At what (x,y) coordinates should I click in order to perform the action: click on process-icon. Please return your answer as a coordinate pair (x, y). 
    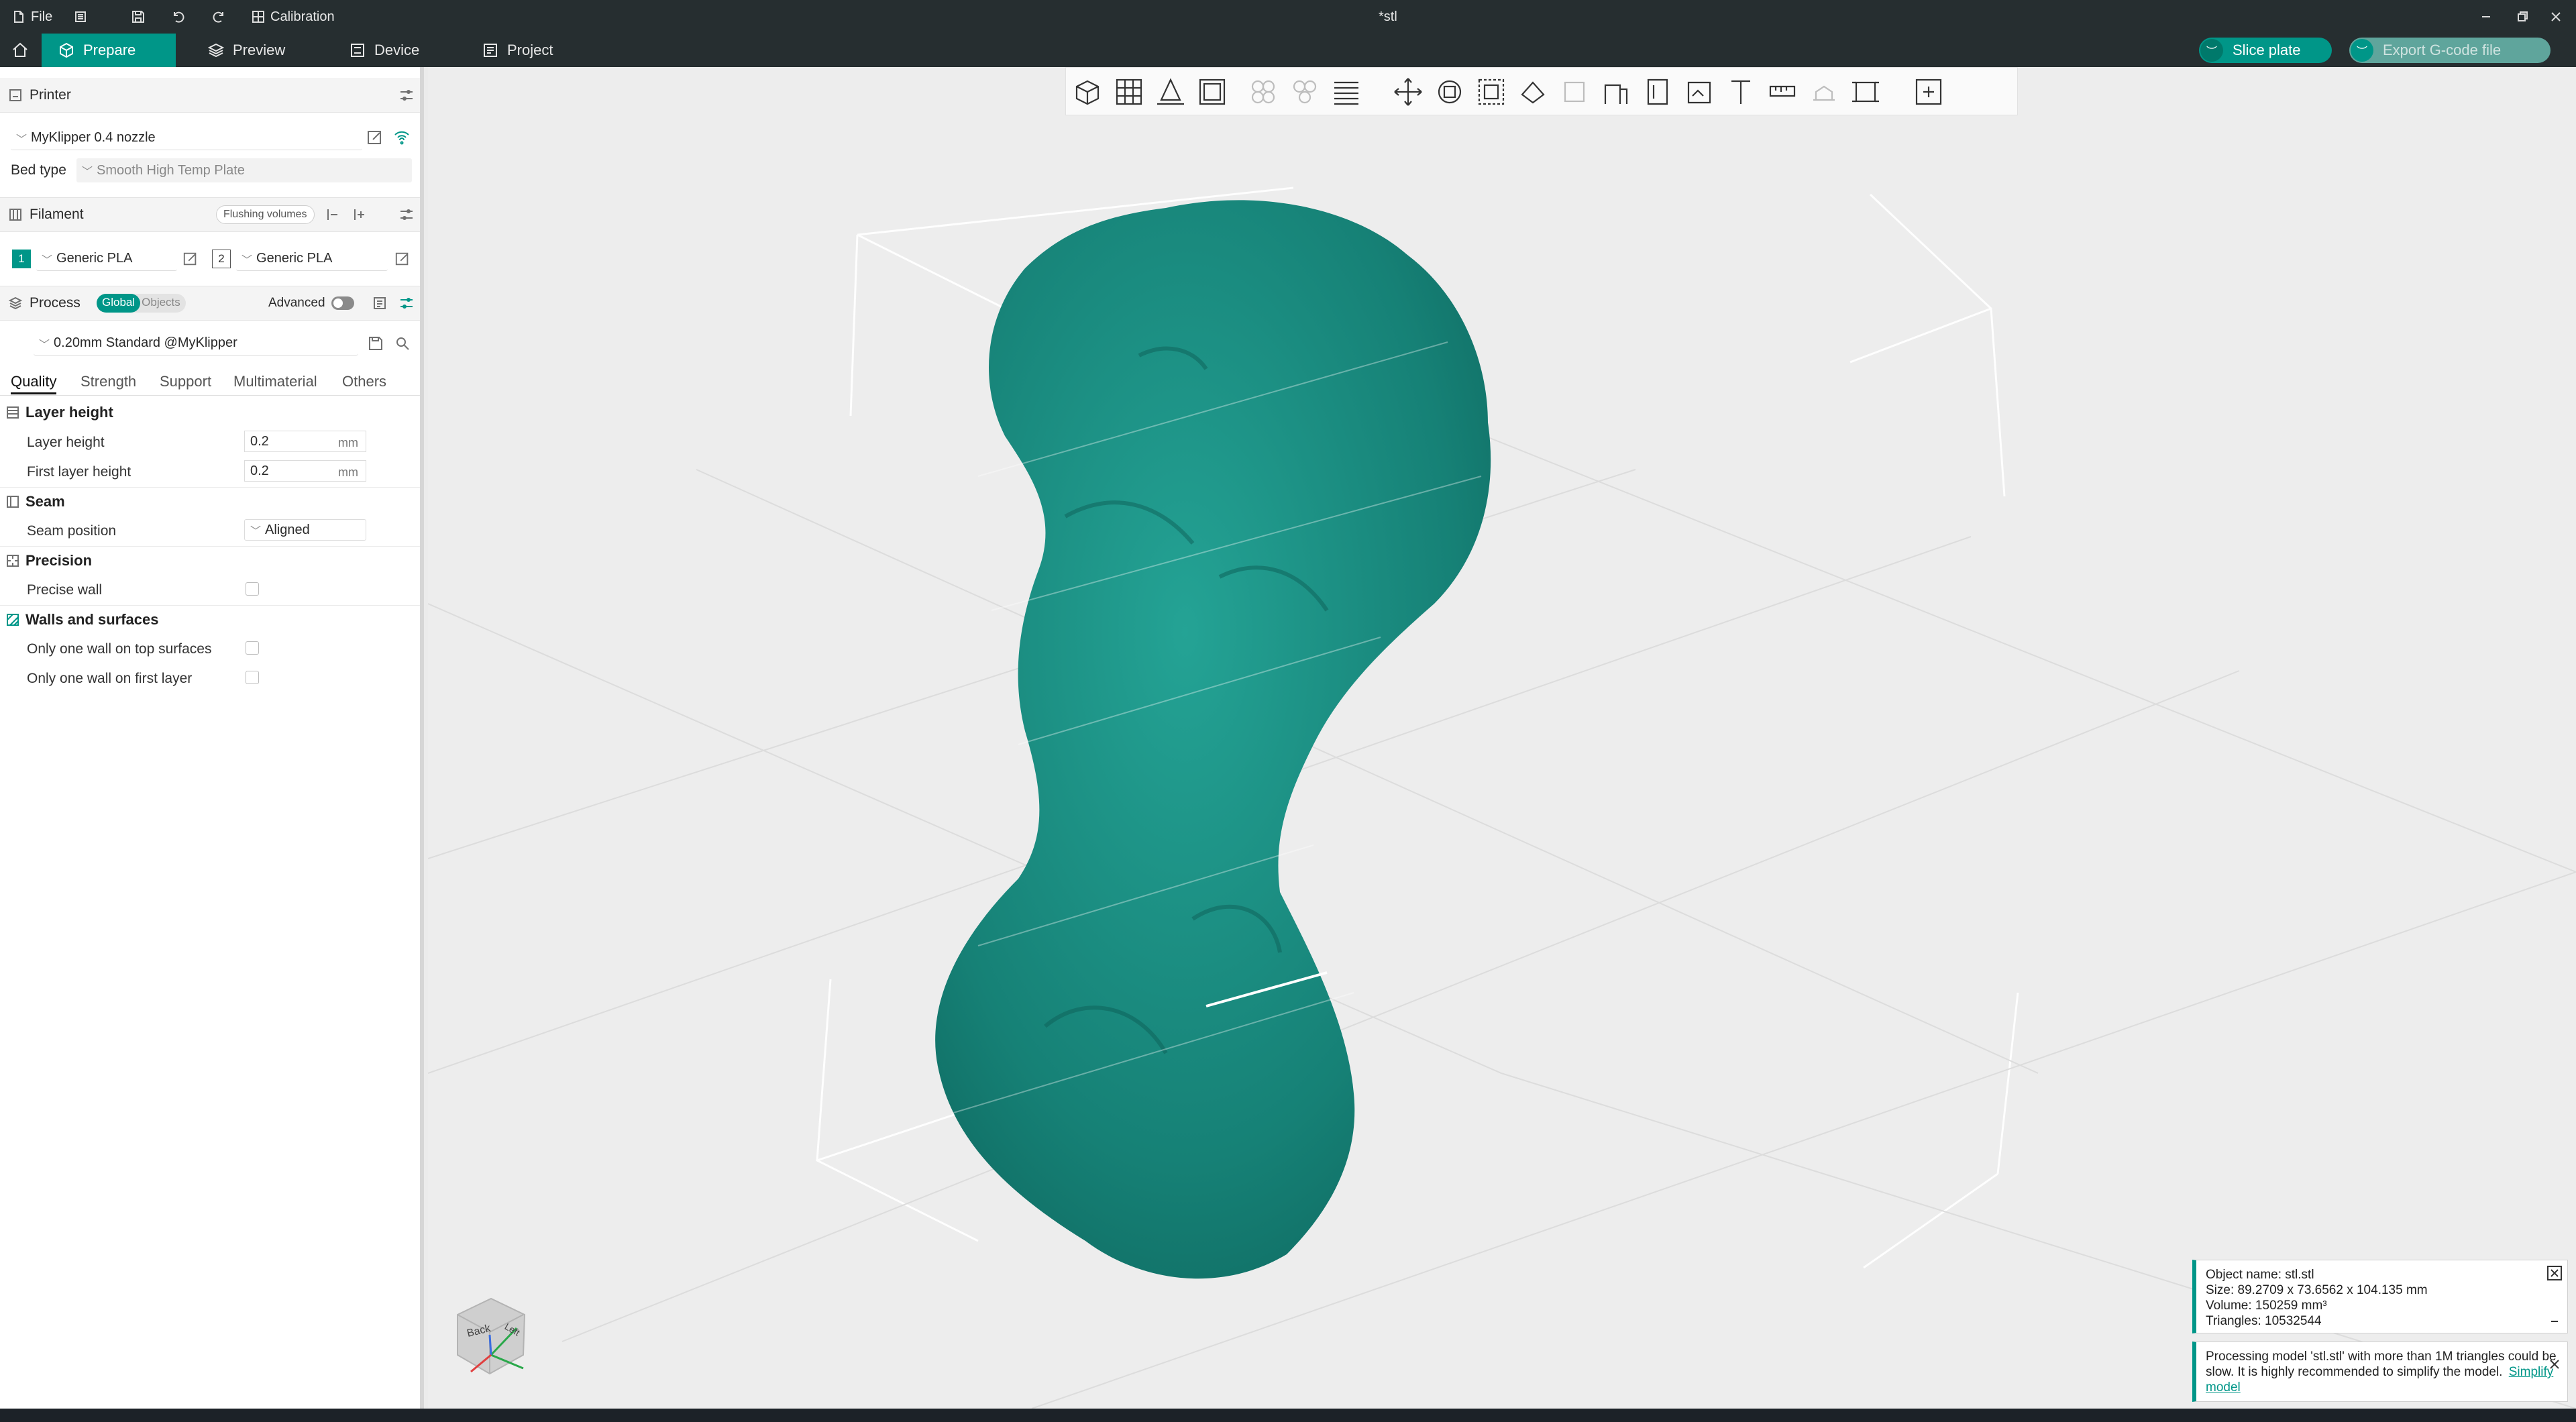
    Looking at the image, I should click on (15, 303).